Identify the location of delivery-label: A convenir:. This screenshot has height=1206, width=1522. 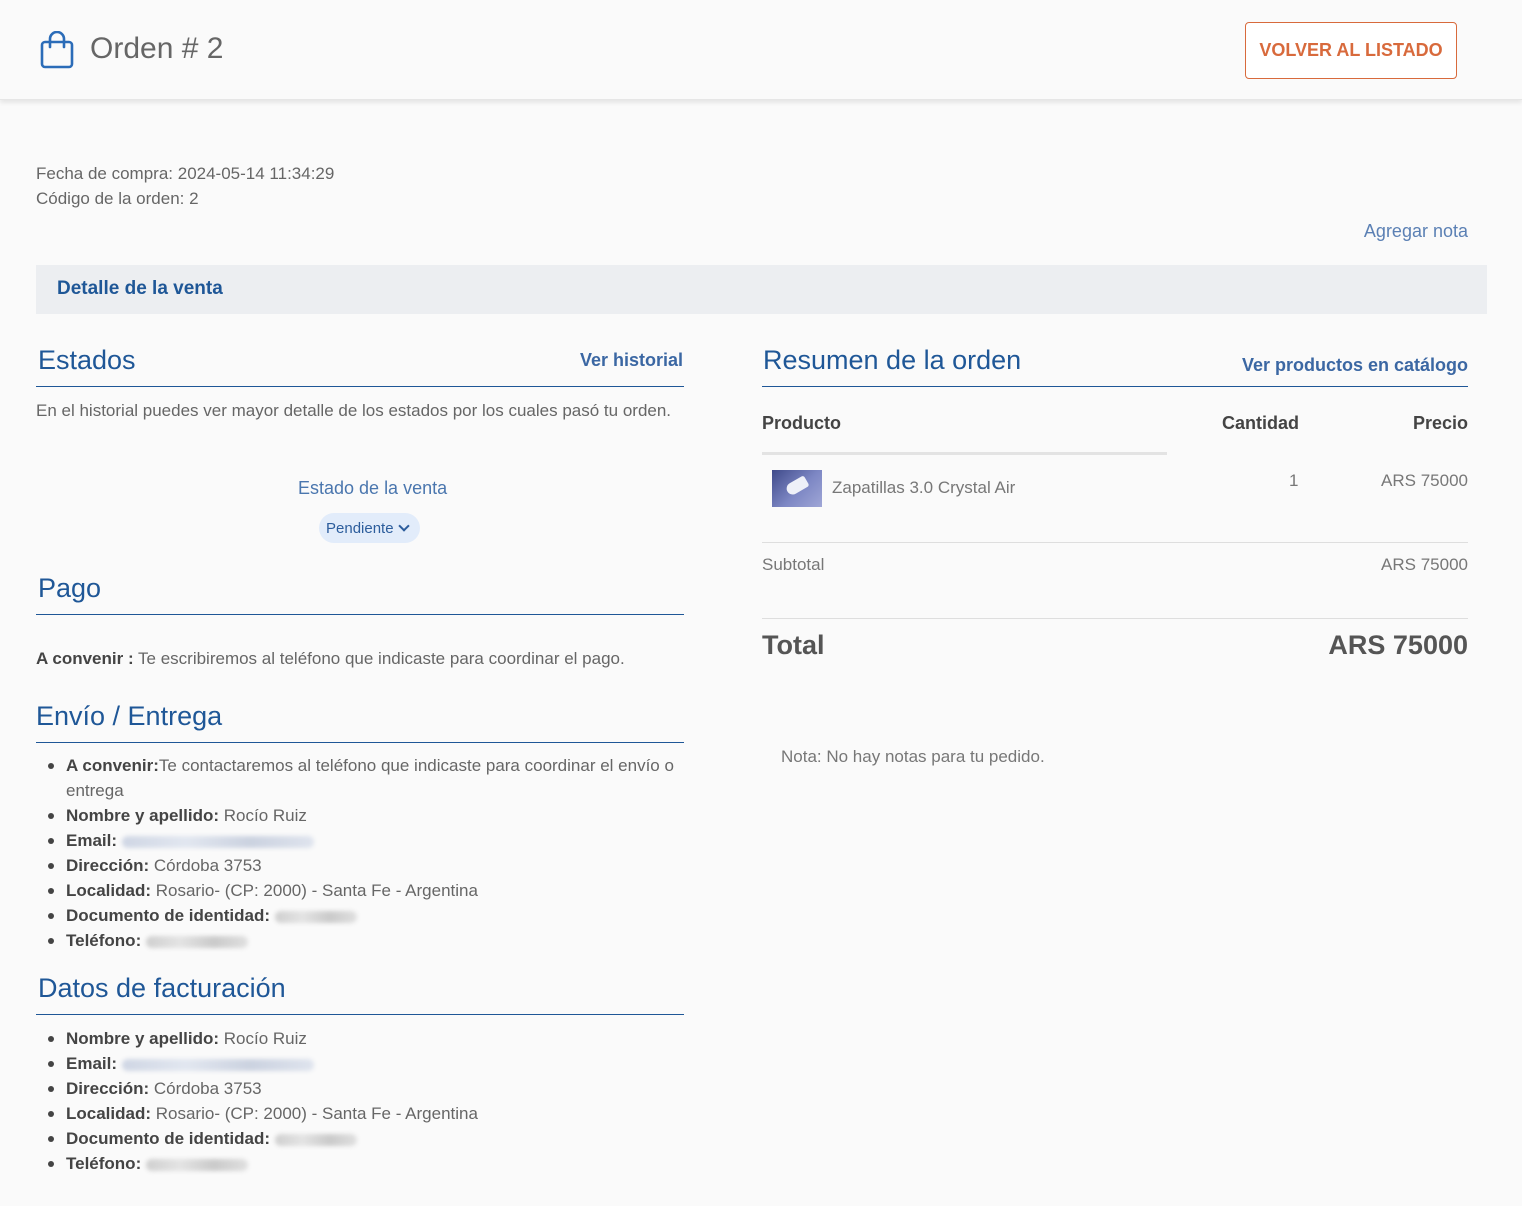
(112, 765).